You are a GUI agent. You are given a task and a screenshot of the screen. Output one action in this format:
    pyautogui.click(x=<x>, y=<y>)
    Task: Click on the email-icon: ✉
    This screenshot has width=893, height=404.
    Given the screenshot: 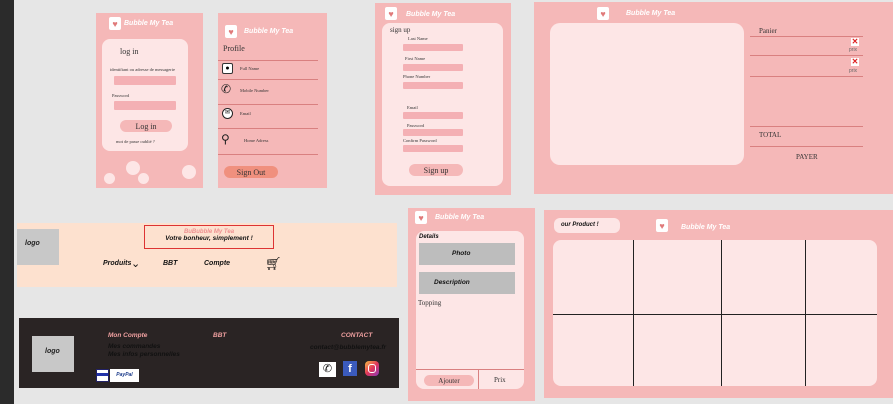 What is the action you would take?
    pyautogui.click(x=227, y=113)
    